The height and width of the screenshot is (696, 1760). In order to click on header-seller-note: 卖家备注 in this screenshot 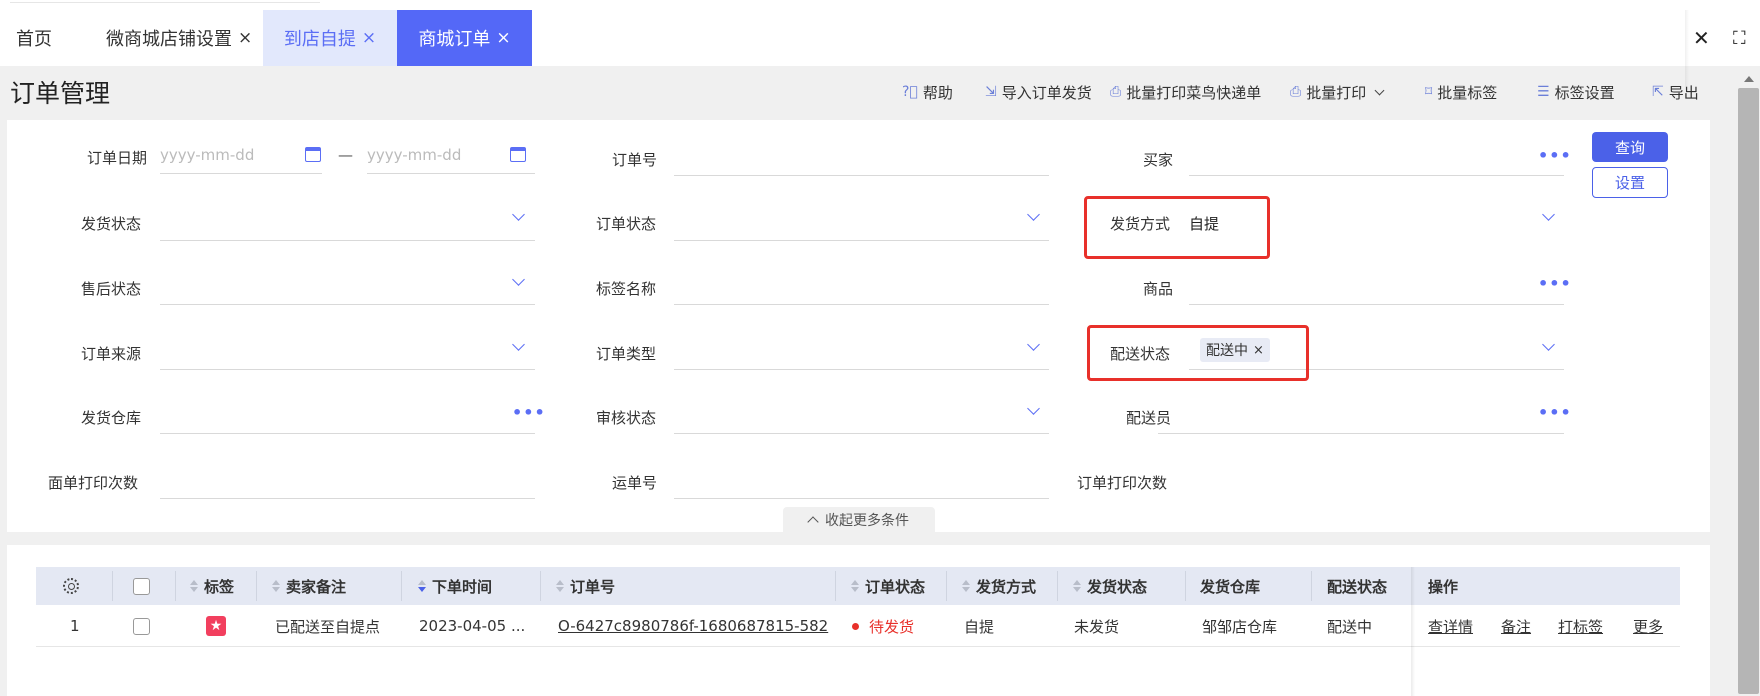, I will do `click(309, 586)`.